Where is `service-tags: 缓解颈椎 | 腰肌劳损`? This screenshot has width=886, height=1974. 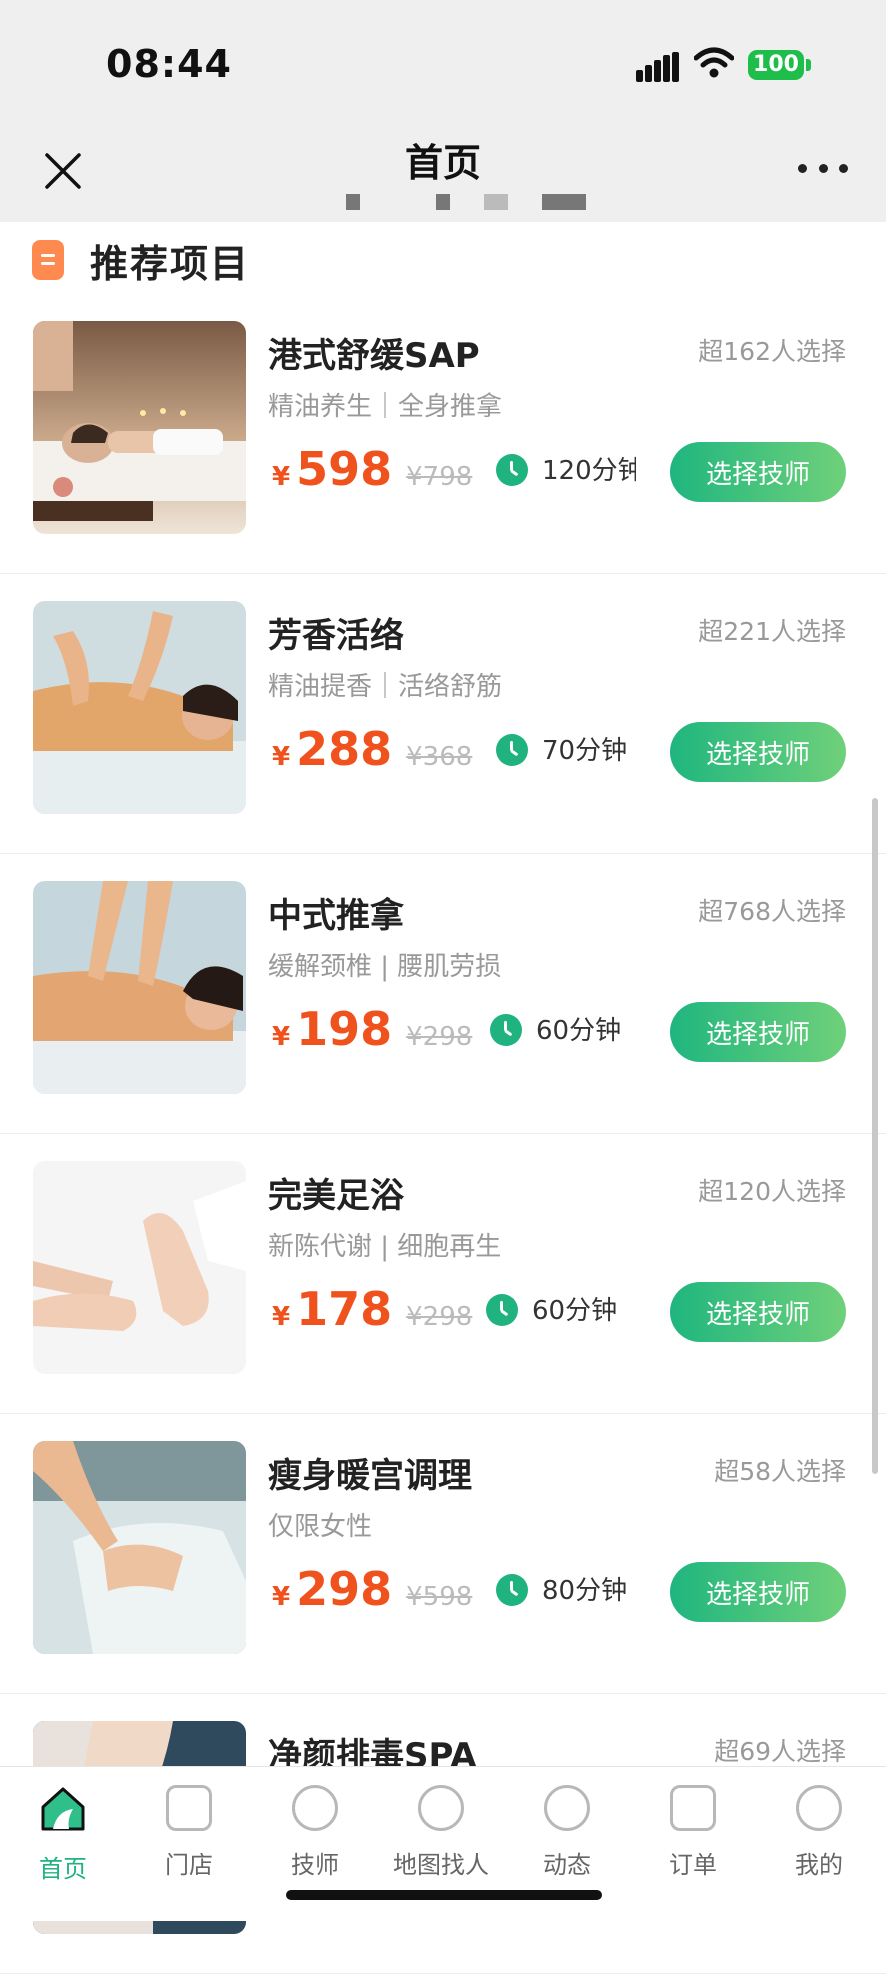 service-tags: 缓解颈椎 | 腰肌劳损 is located at coordinates (385, 967).